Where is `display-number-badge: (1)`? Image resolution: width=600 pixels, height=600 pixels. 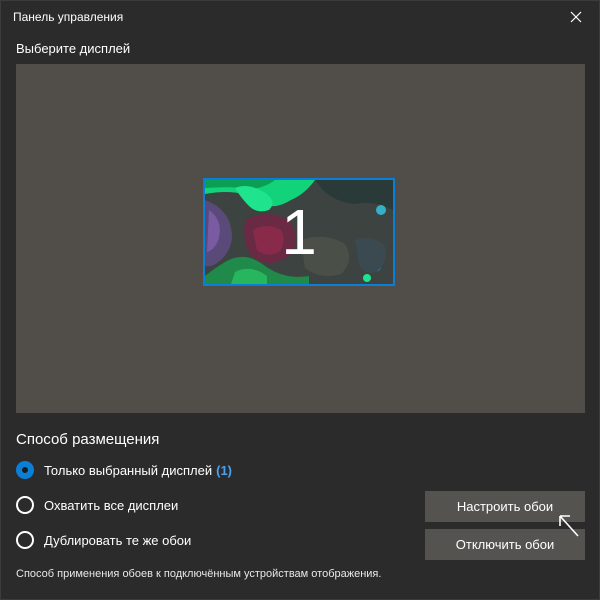
display-number-badge: (1) is located at coordinates (224, 470).